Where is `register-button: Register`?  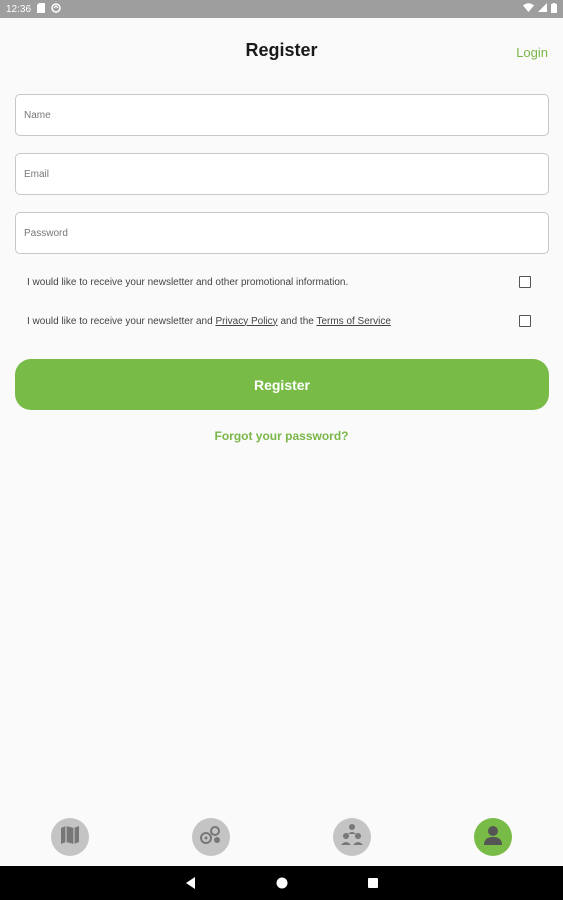
register-button: Register is located at coordinates (282, 384).